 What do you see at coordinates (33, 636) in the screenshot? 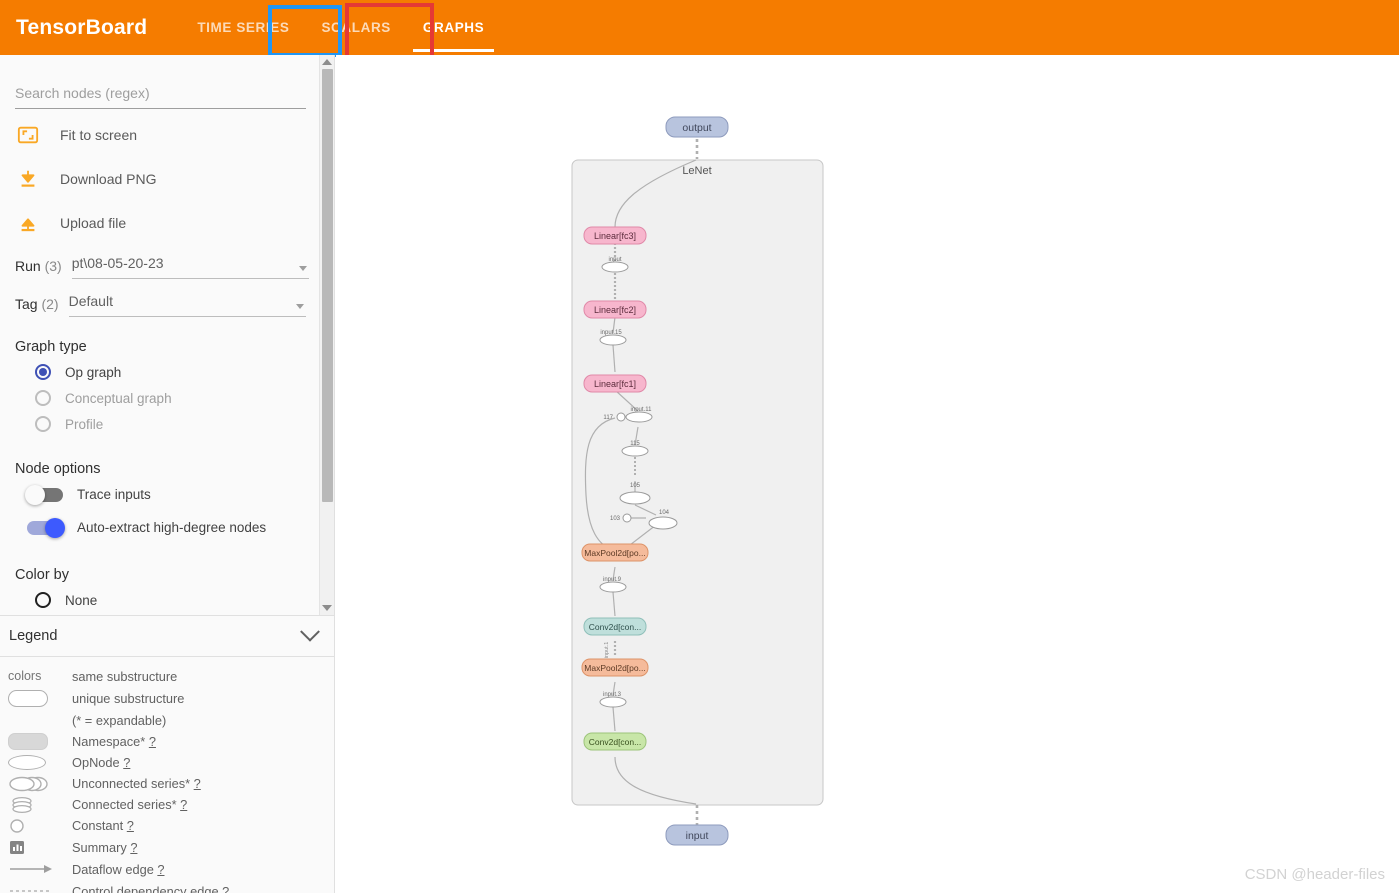
I see `legend-title: Legend` at bounding box center [33, 636].